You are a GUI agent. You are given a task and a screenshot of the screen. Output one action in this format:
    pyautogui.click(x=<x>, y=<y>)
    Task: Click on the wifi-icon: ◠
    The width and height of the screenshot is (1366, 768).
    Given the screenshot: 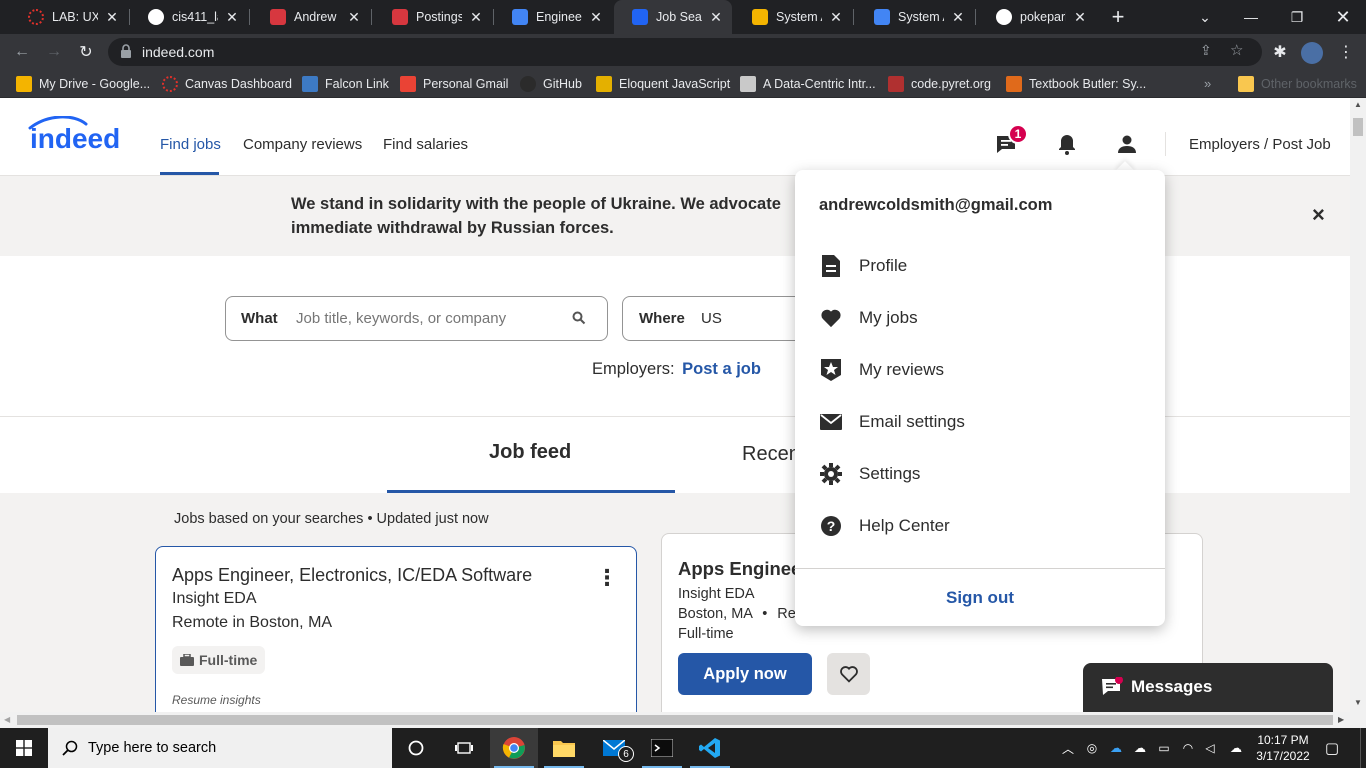 What is the action you would take?
    pyautogui.click(x=1188, y=748)
    